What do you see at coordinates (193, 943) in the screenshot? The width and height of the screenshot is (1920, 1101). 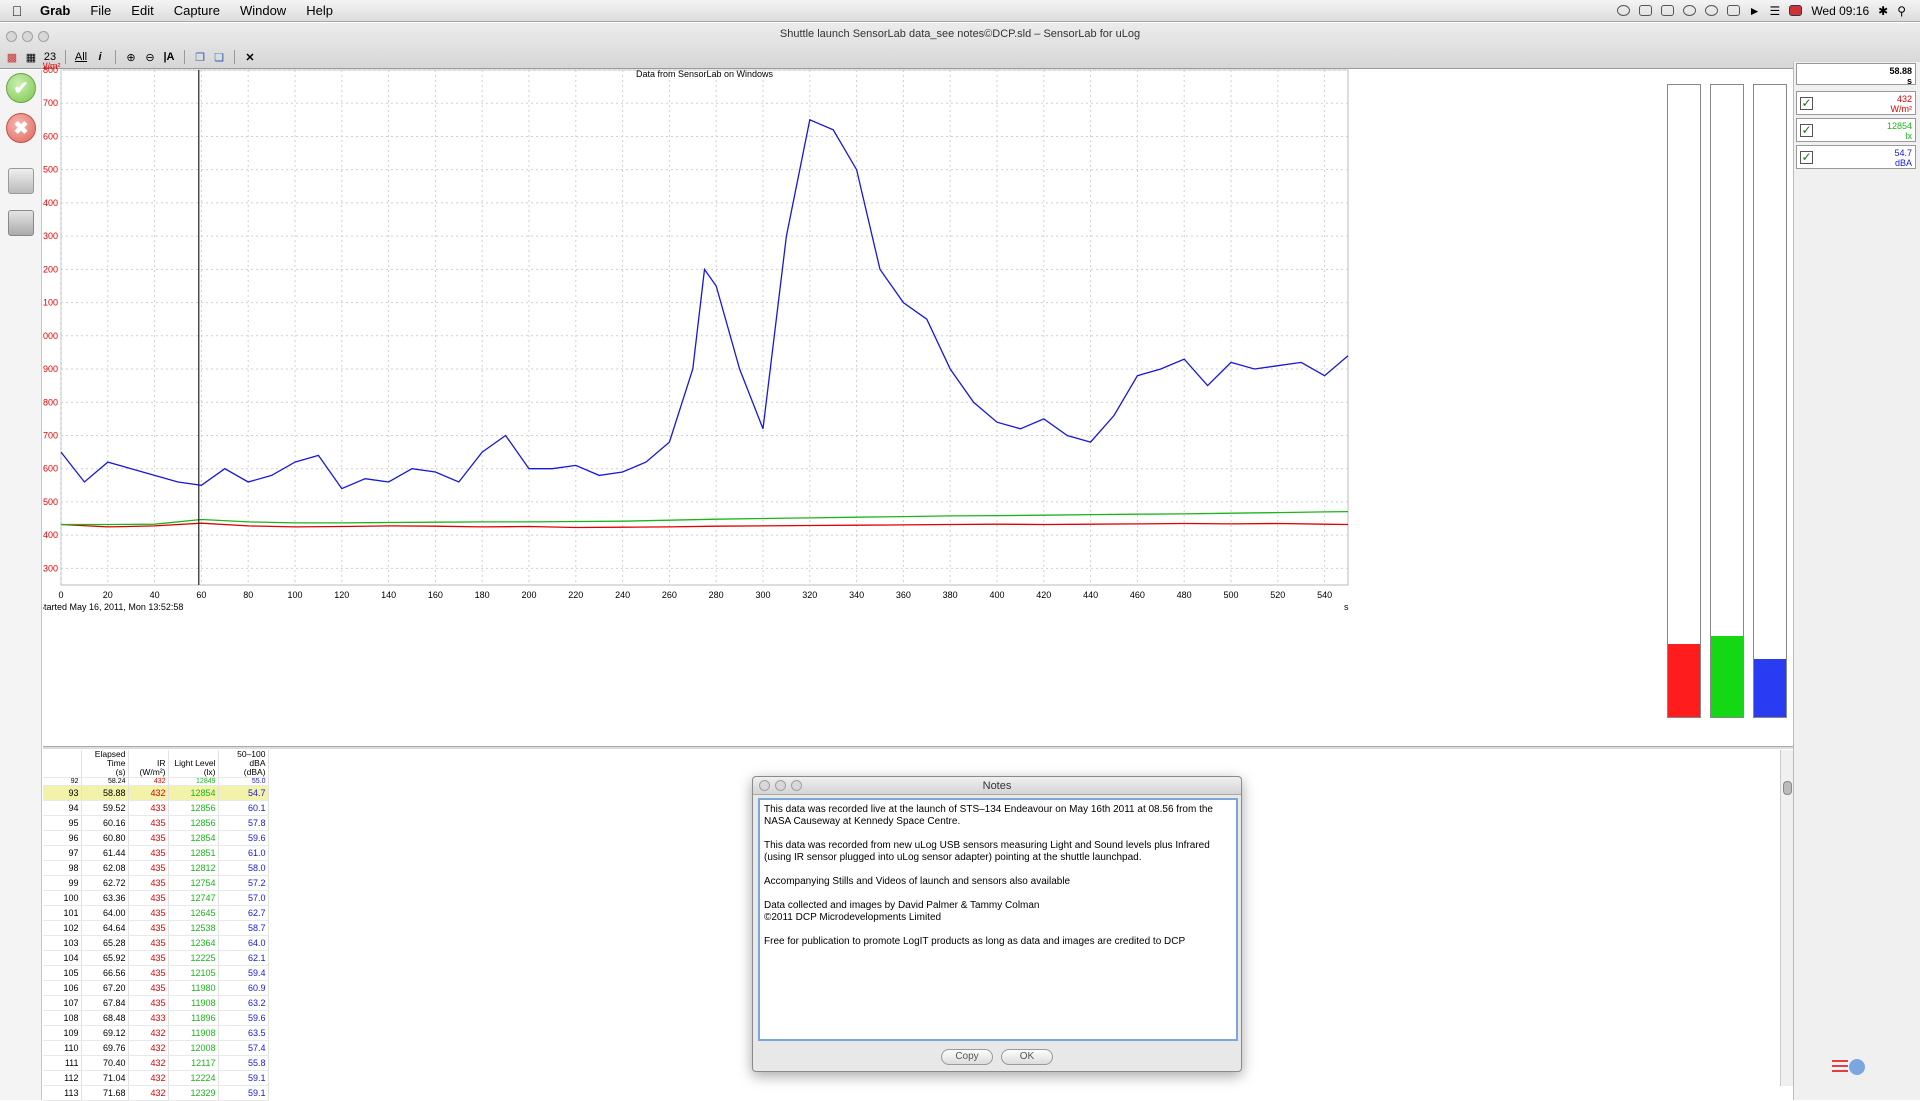 I see `cell-light-level: 12364` at bounding box center [193, 943].